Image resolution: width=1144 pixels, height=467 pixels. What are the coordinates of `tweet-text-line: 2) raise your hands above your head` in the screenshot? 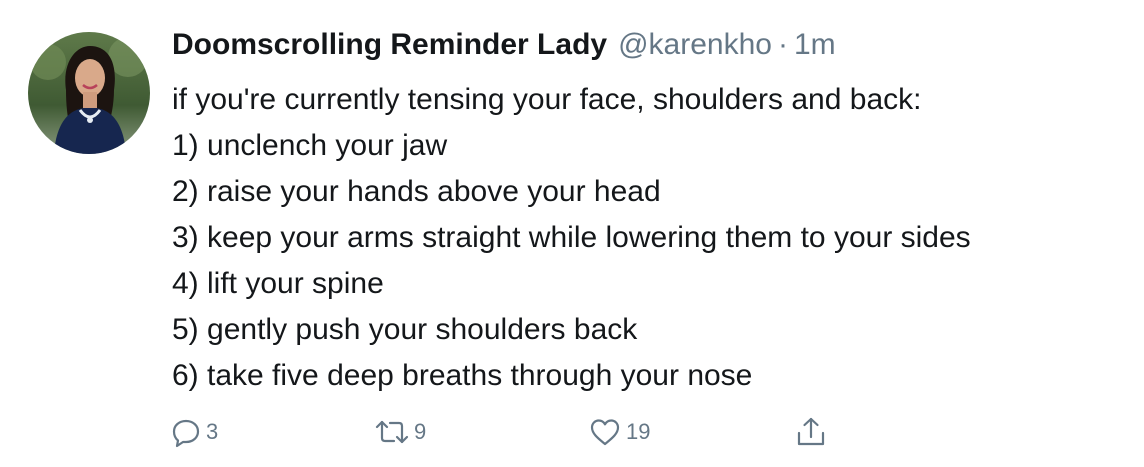 It's located at (416, 191).